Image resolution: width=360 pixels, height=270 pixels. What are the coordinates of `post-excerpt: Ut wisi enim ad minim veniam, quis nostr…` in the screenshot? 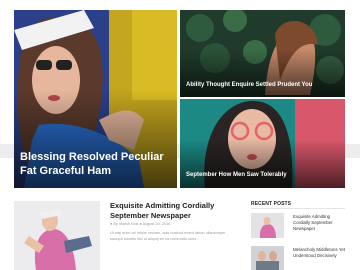 It's located at (168, 236).